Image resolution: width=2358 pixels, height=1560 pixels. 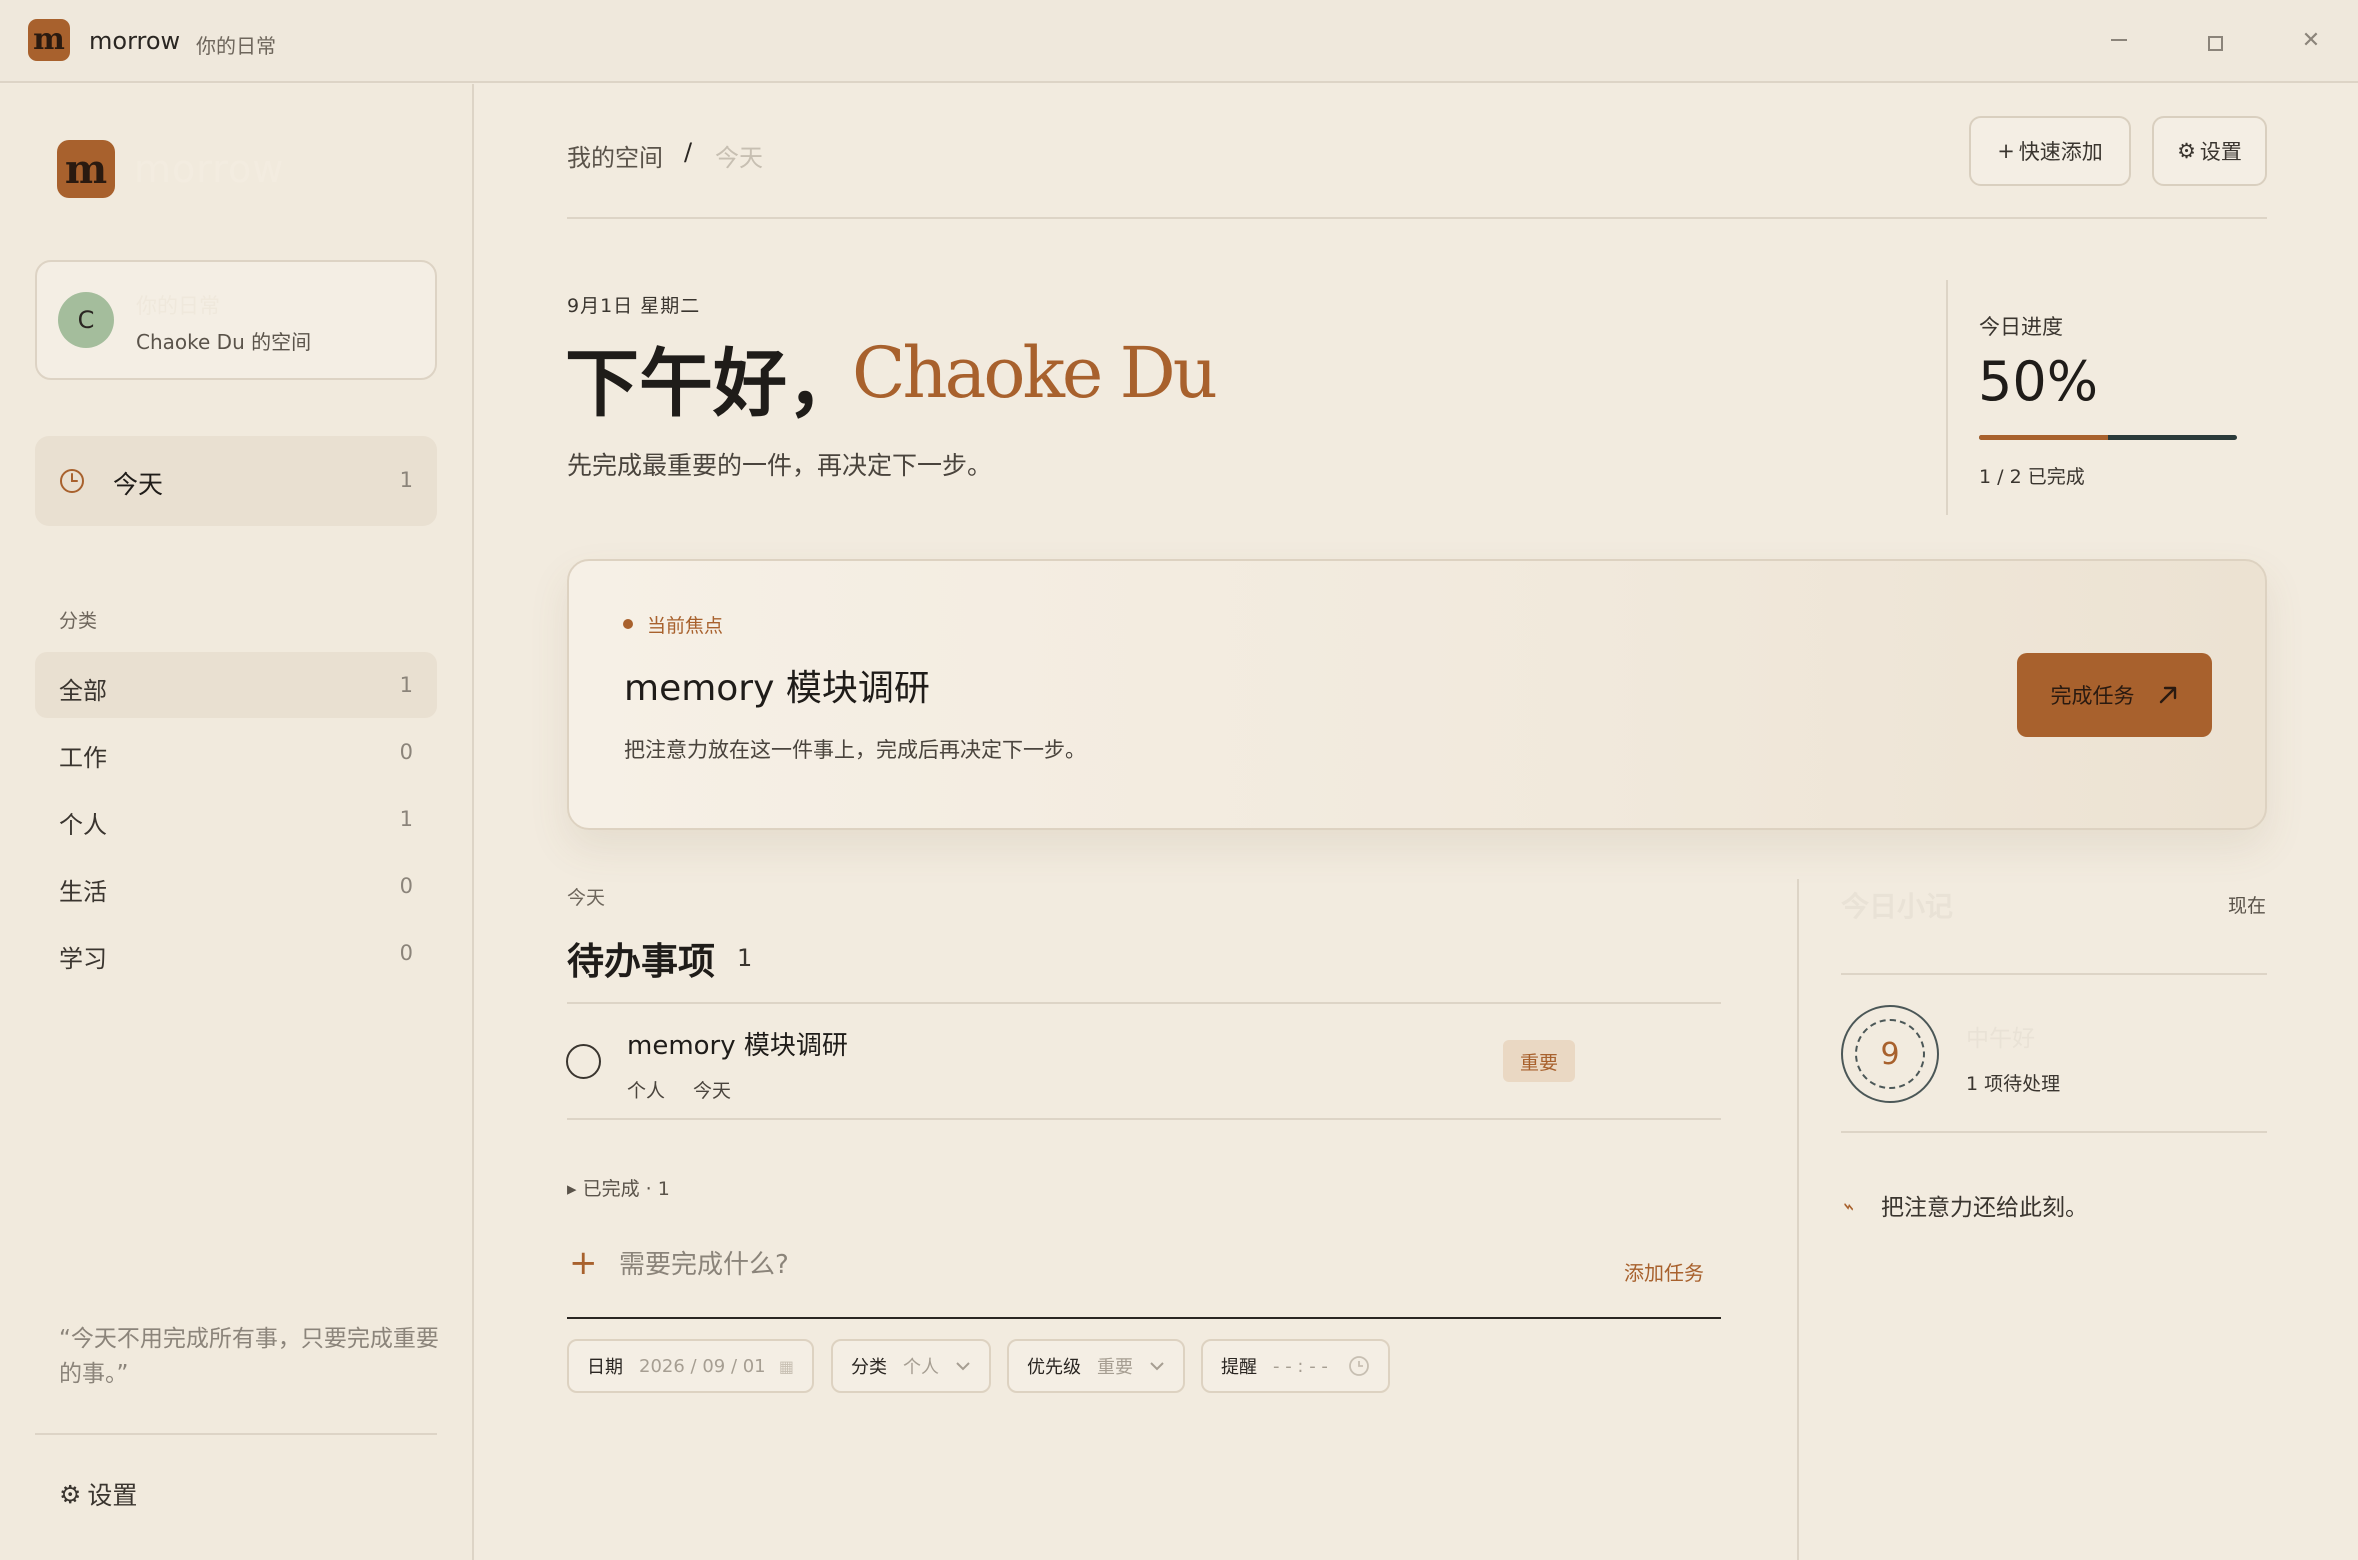 I want to click on sidebar-item-count: 1, so click(x=406, y=480).